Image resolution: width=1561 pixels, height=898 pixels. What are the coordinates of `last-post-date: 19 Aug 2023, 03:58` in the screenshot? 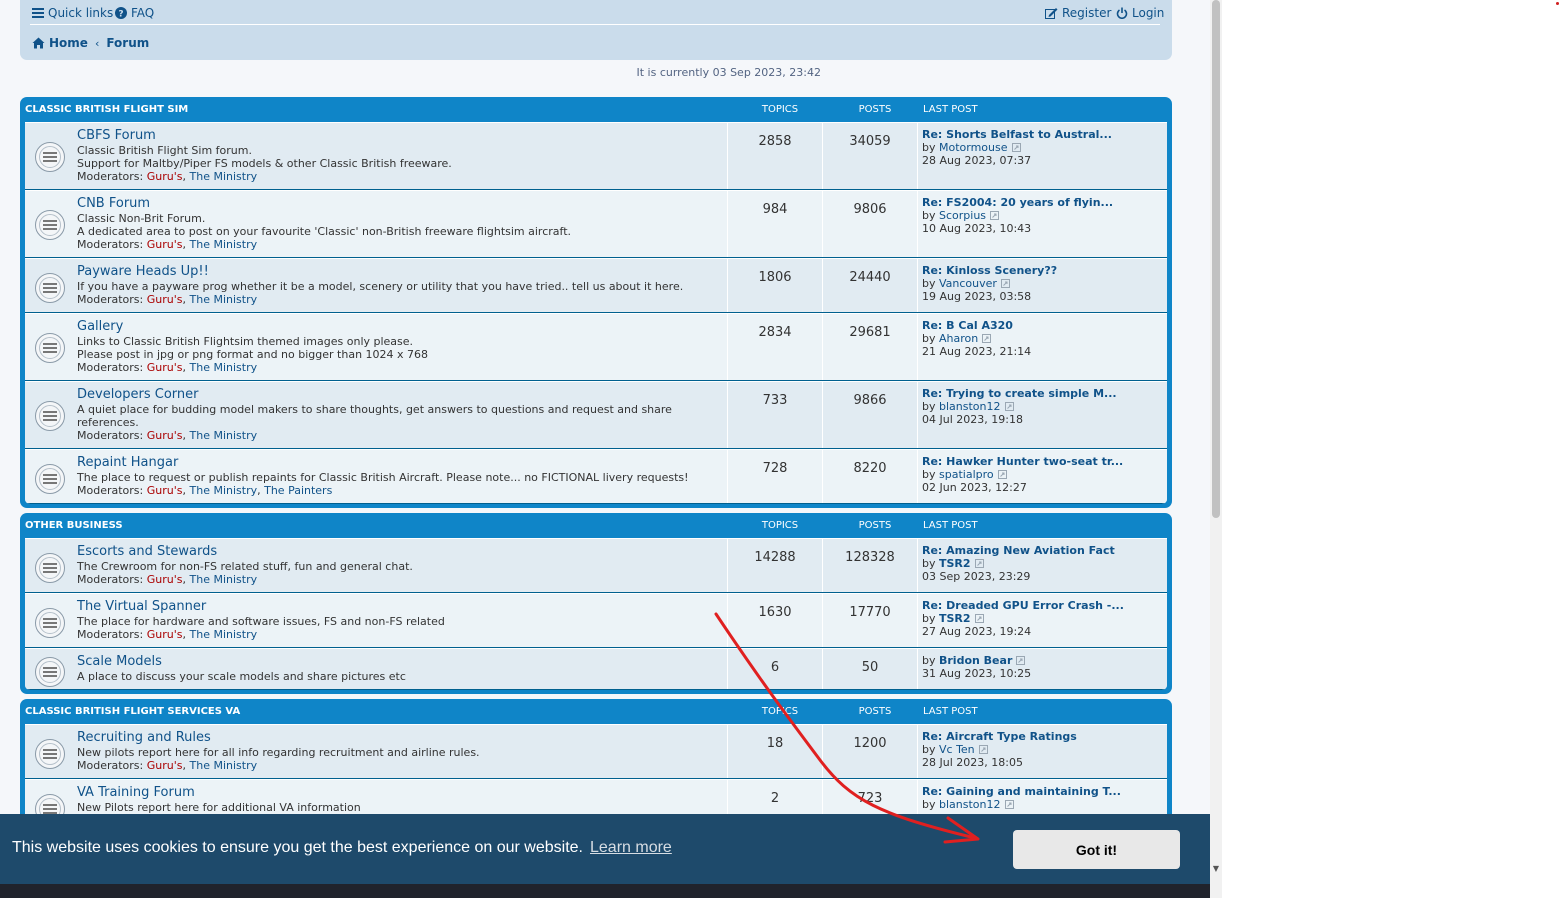 It's located at (977, 296).